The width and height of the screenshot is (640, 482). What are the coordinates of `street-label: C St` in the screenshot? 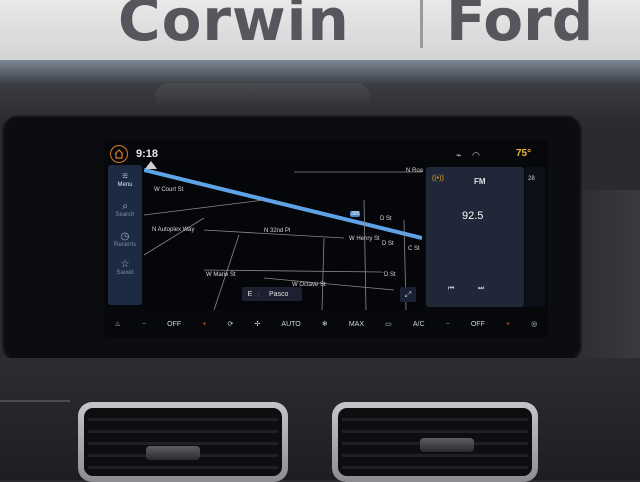 It's located at (414, 249).